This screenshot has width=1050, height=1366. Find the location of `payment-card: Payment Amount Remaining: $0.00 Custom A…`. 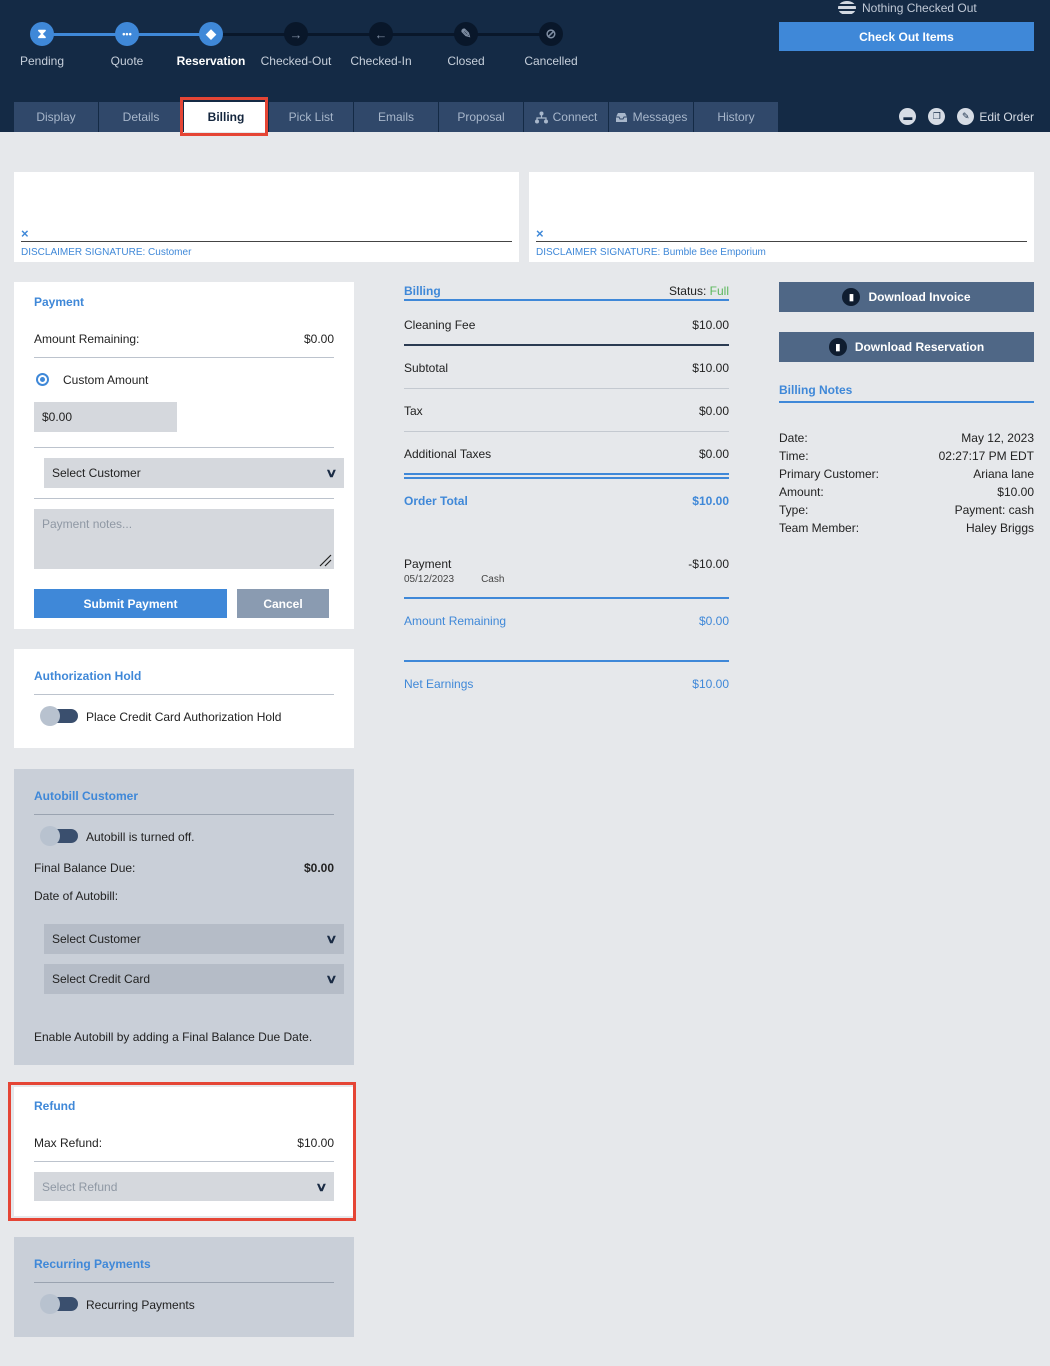

payment-card: Payment Amount Remaining: $0.00 Custom A… is located at coordinates (184, 455).